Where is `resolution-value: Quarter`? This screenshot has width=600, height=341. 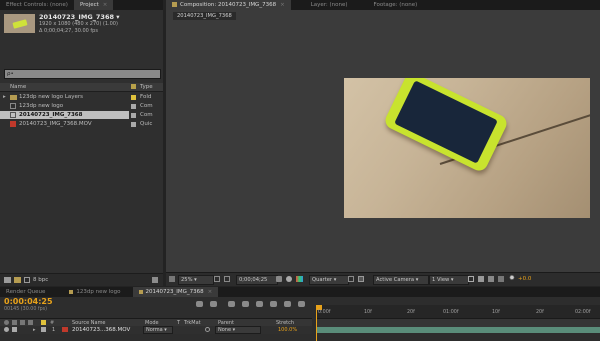
resolution-value: Quarter is located at coordinates (322, 280).